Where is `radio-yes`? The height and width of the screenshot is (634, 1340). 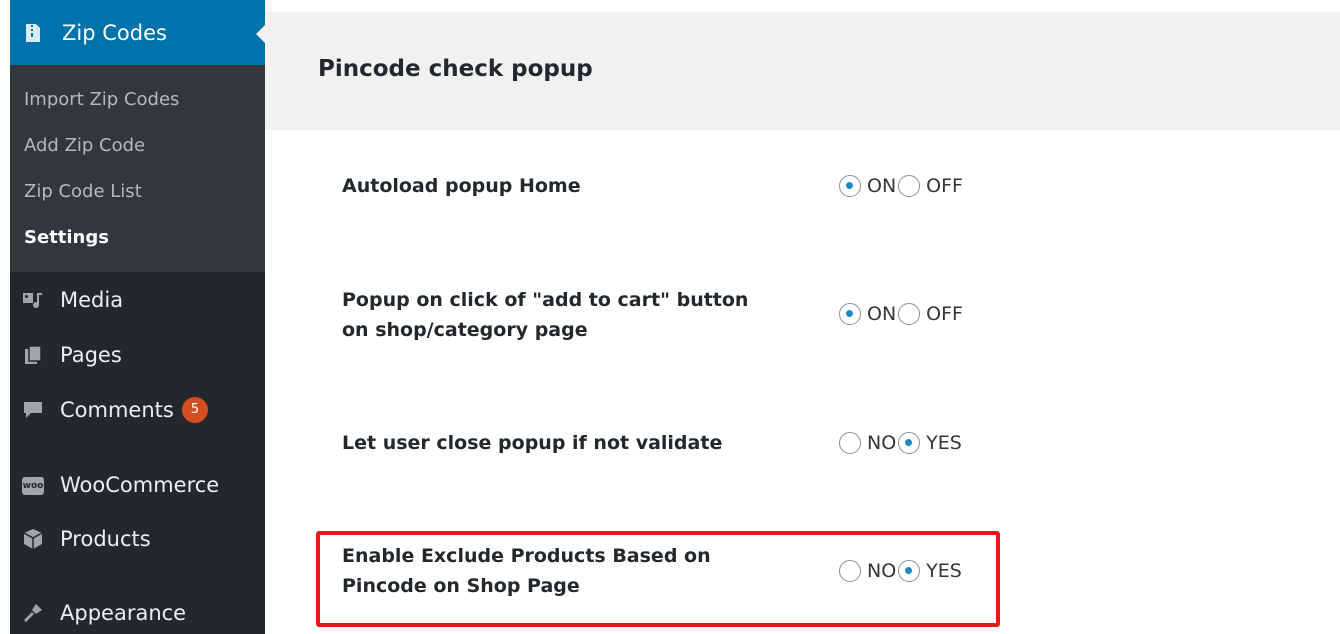 radio-yes is located at coordinates (909, 443).